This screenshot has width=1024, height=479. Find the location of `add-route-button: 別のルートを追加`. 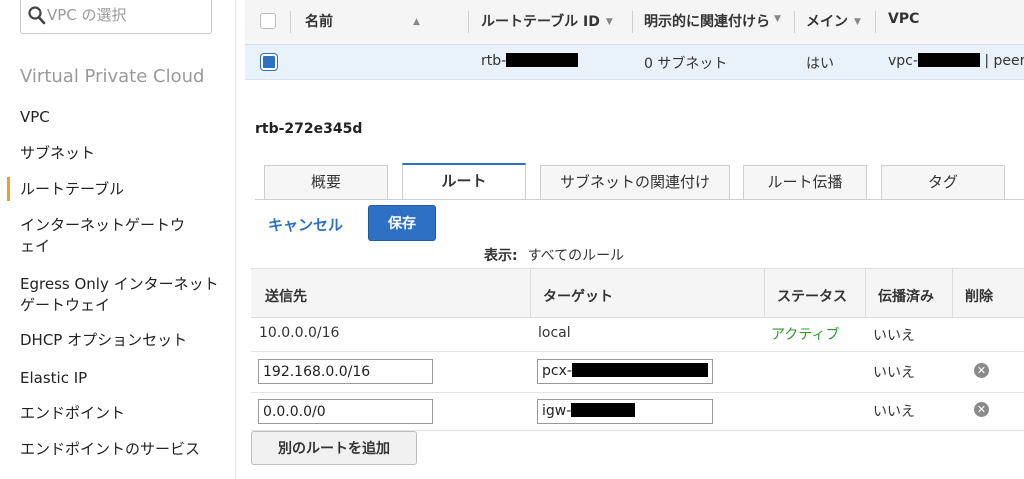

add-route-button: 別のルートを追加 is located at coordinates (334, 448).